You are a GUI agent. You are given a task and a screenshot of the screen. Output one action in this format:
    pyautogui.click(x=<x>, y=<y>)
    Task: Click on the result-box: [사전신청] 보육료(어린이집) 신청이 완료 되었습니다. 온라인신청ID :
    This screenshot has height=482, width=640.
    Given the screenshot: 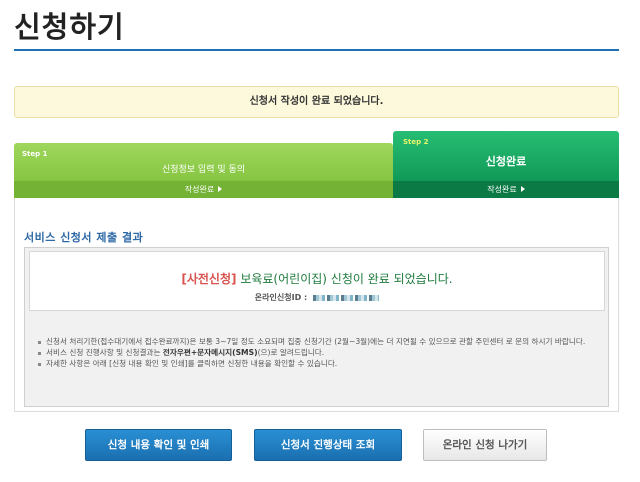 What is the action you would take?
    pyautogui.click(x=317, y=281)
    